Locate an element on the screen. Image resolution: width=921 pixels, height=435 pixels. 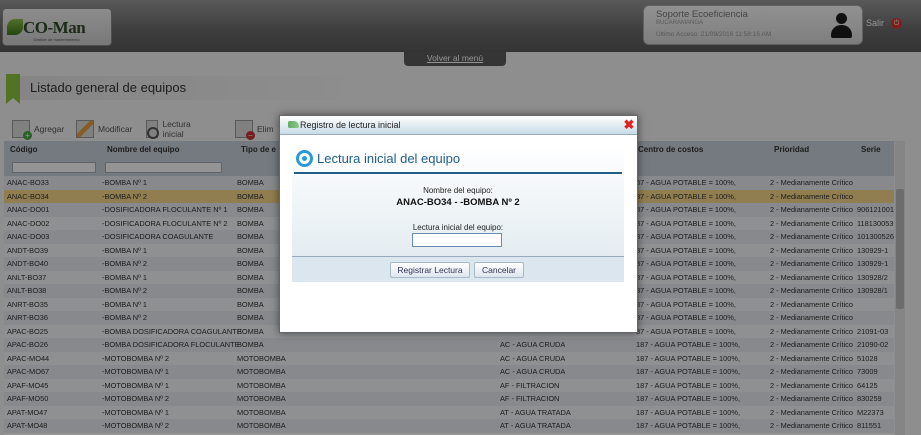
close-icon: ✖ is located at coordinates (629, 124).